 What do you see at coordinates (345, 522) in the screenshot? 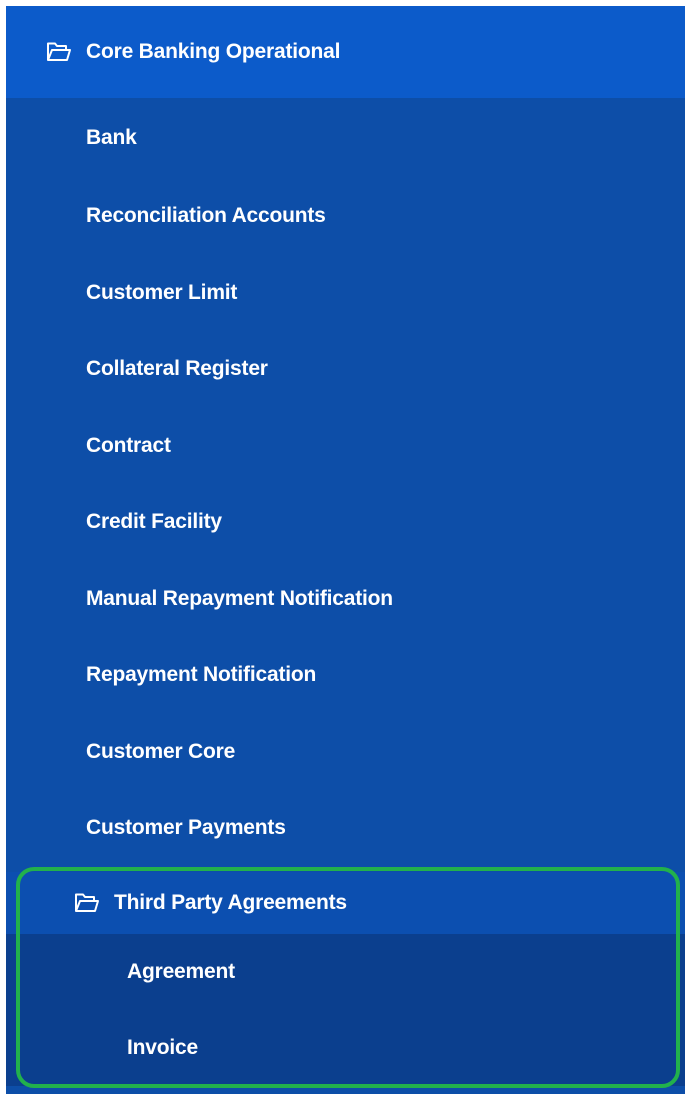
I see `nav-item-credit-facility: Credit Facility` at bounding box center [345, 522].